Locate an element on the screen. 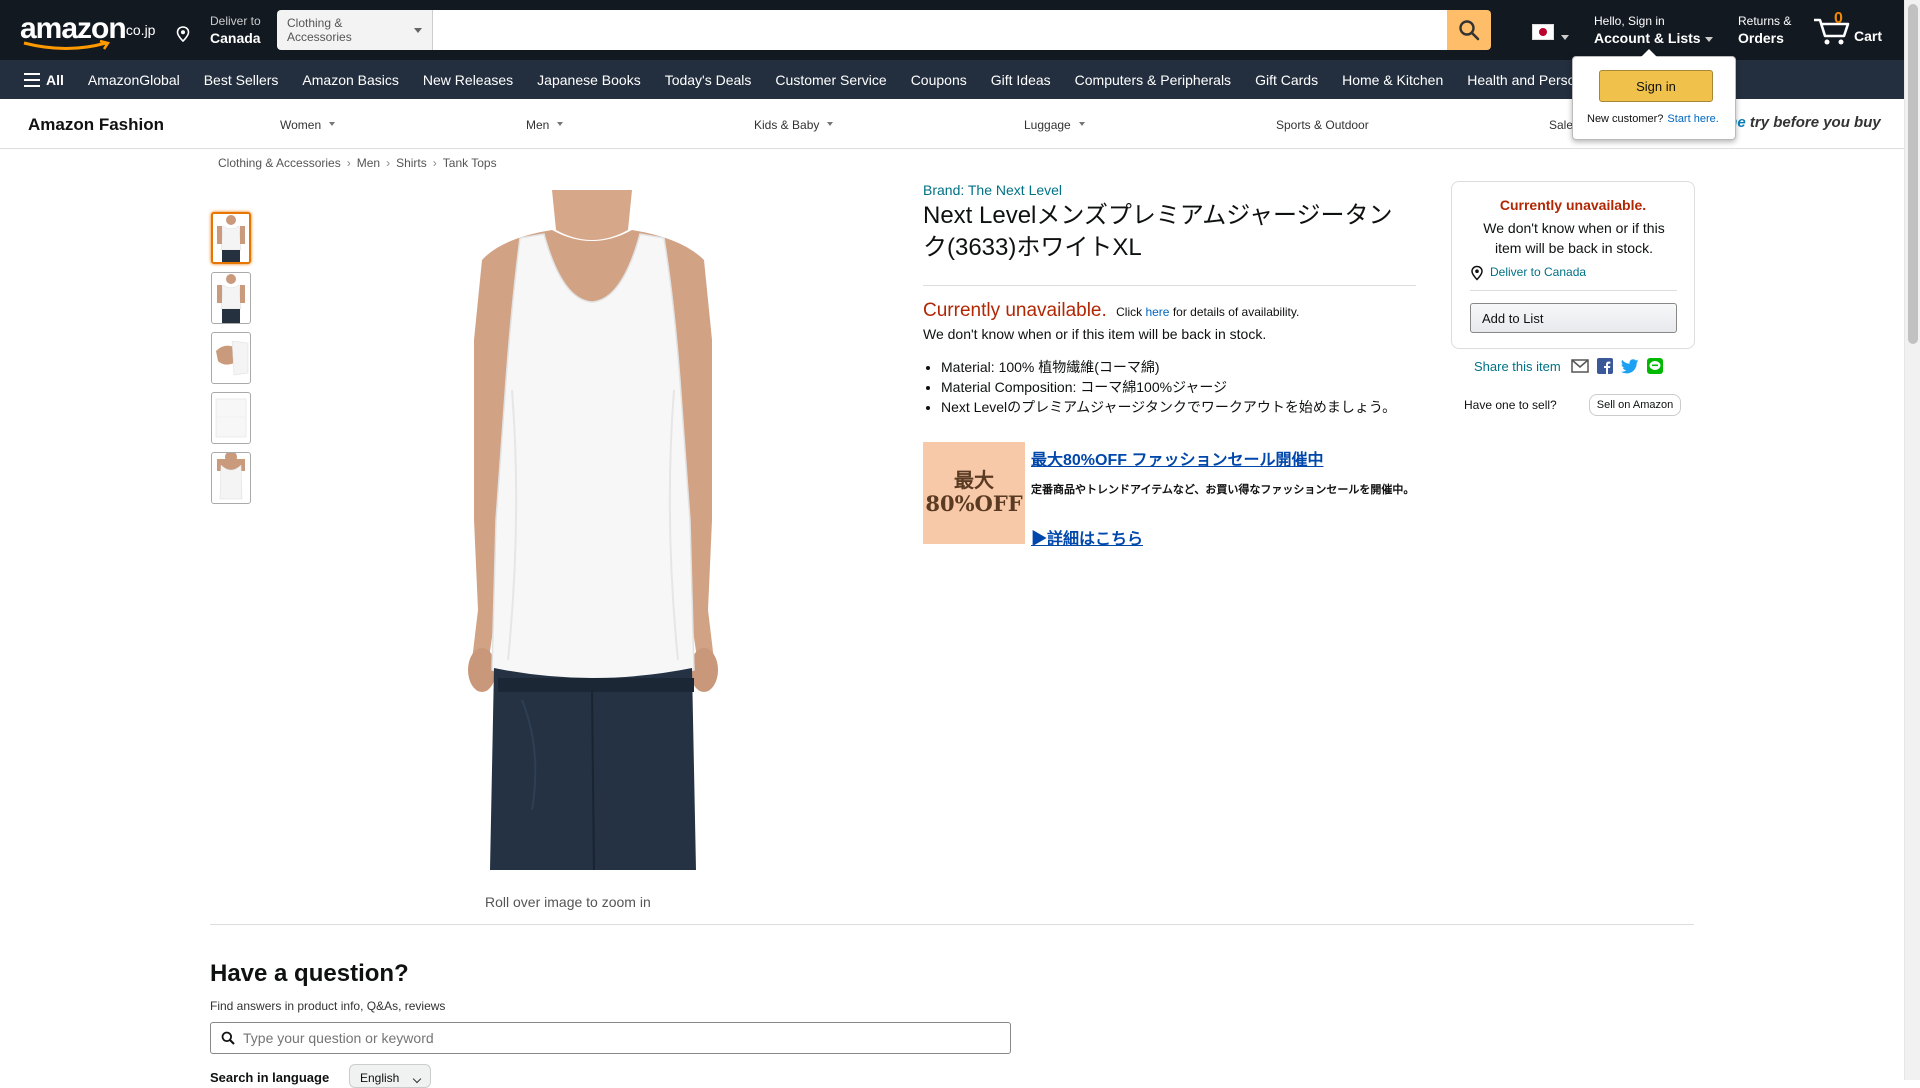 The width and height of the screenshot is (1920, 1088). breadcrumb-clothing: Clothing & Accessories is located at coordinates (279, 163).